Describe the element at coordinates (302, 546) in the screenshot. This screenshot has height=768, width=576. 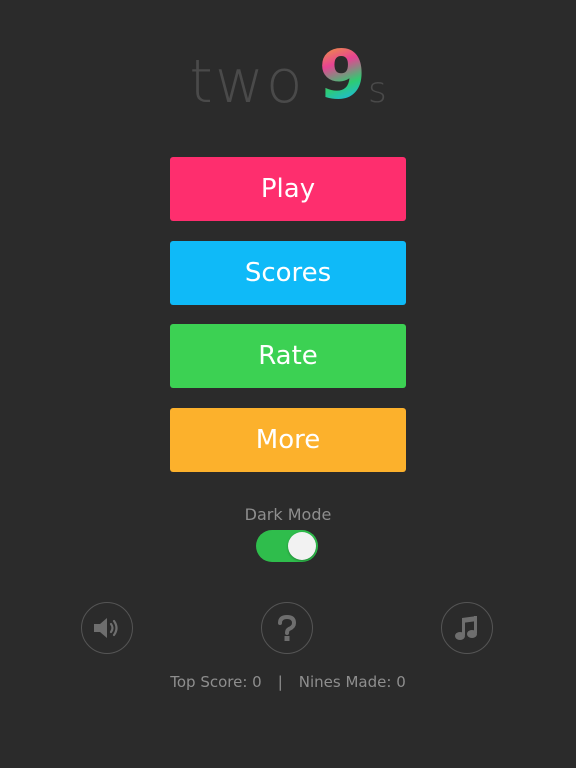
I see `toggle-knob` at that location.